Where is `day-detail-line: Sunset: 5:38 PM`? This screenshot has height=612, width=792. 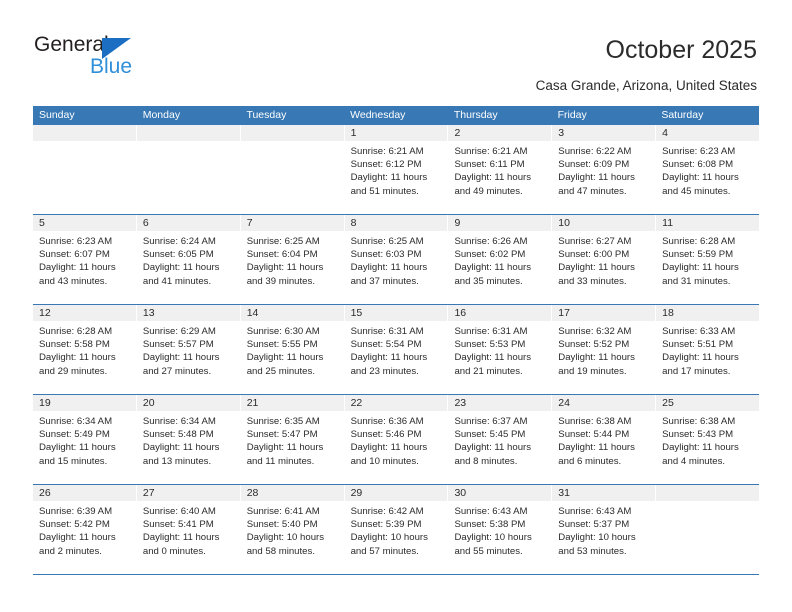
day-detail-line: Sunset: 5:38 PM is located at coordinates (490, 525).